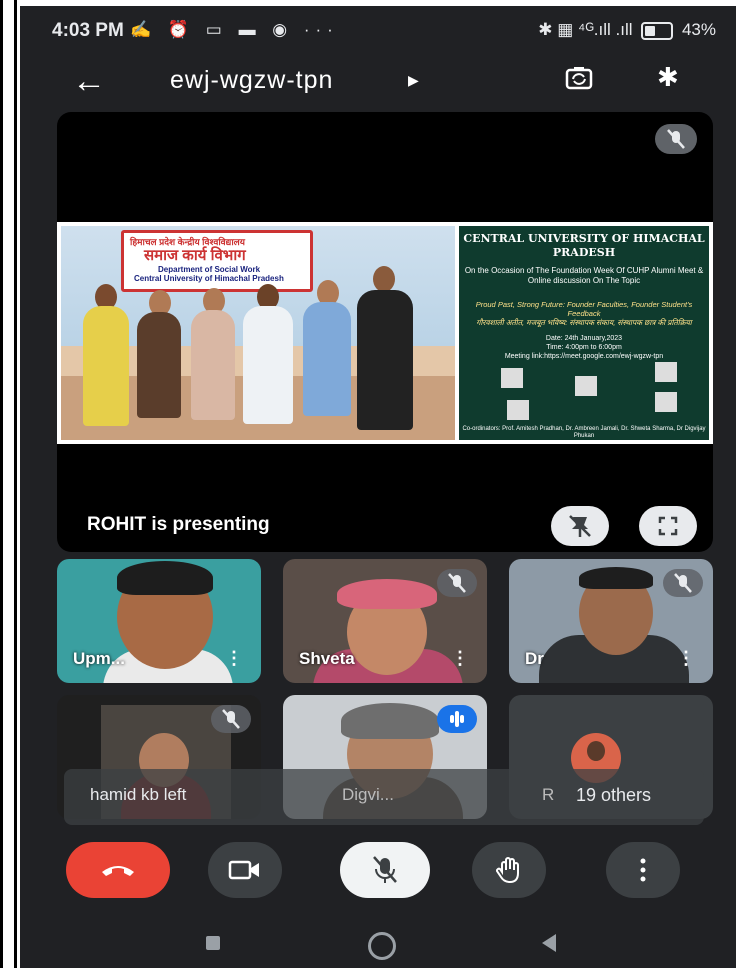  I want to click on status-time: 4:03 PM, so click(88, 30).